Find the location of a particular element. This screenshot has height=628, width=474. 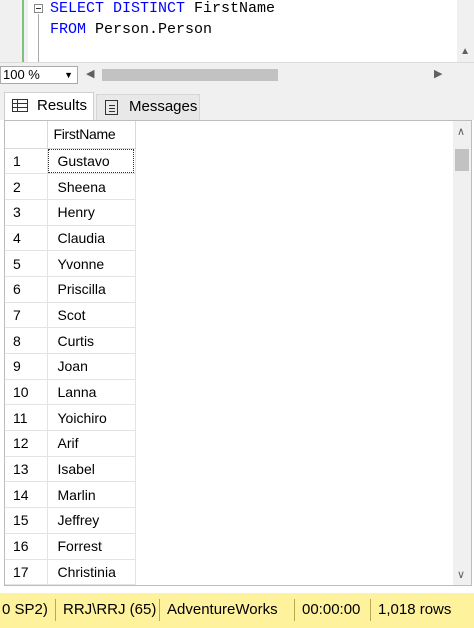

row-number-cell: 14 is located at coordinates (26, 495).